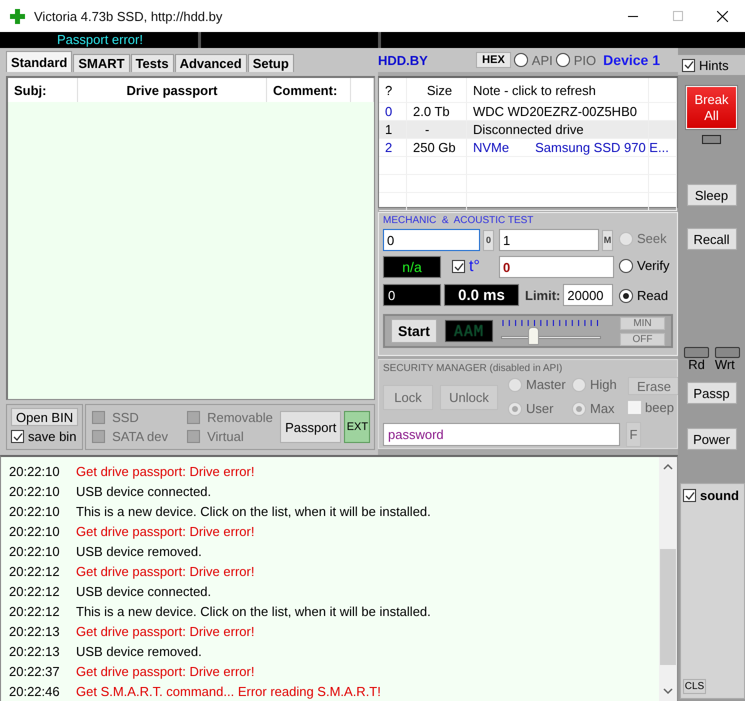  Describe the element at coordinates (546, 384) in the screenshot. I see `radio-label: Master` at that location.